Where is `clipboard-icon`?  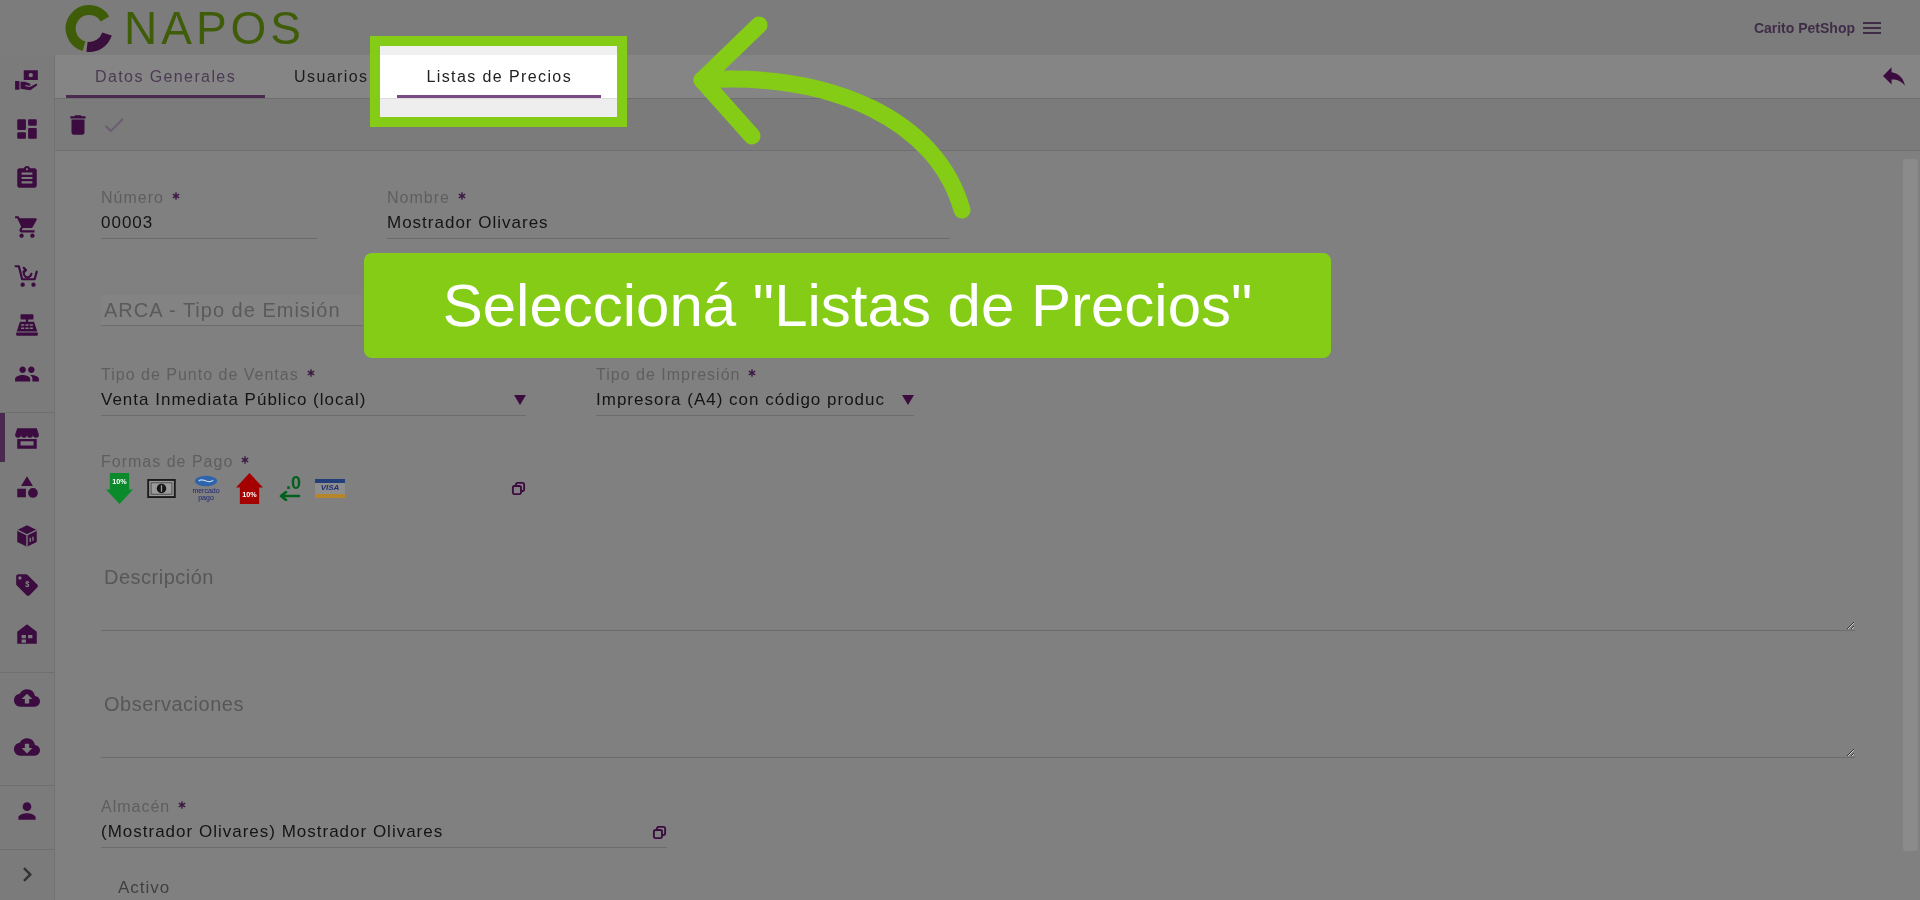
clipboard-icon is located at coordinates (27, 177).